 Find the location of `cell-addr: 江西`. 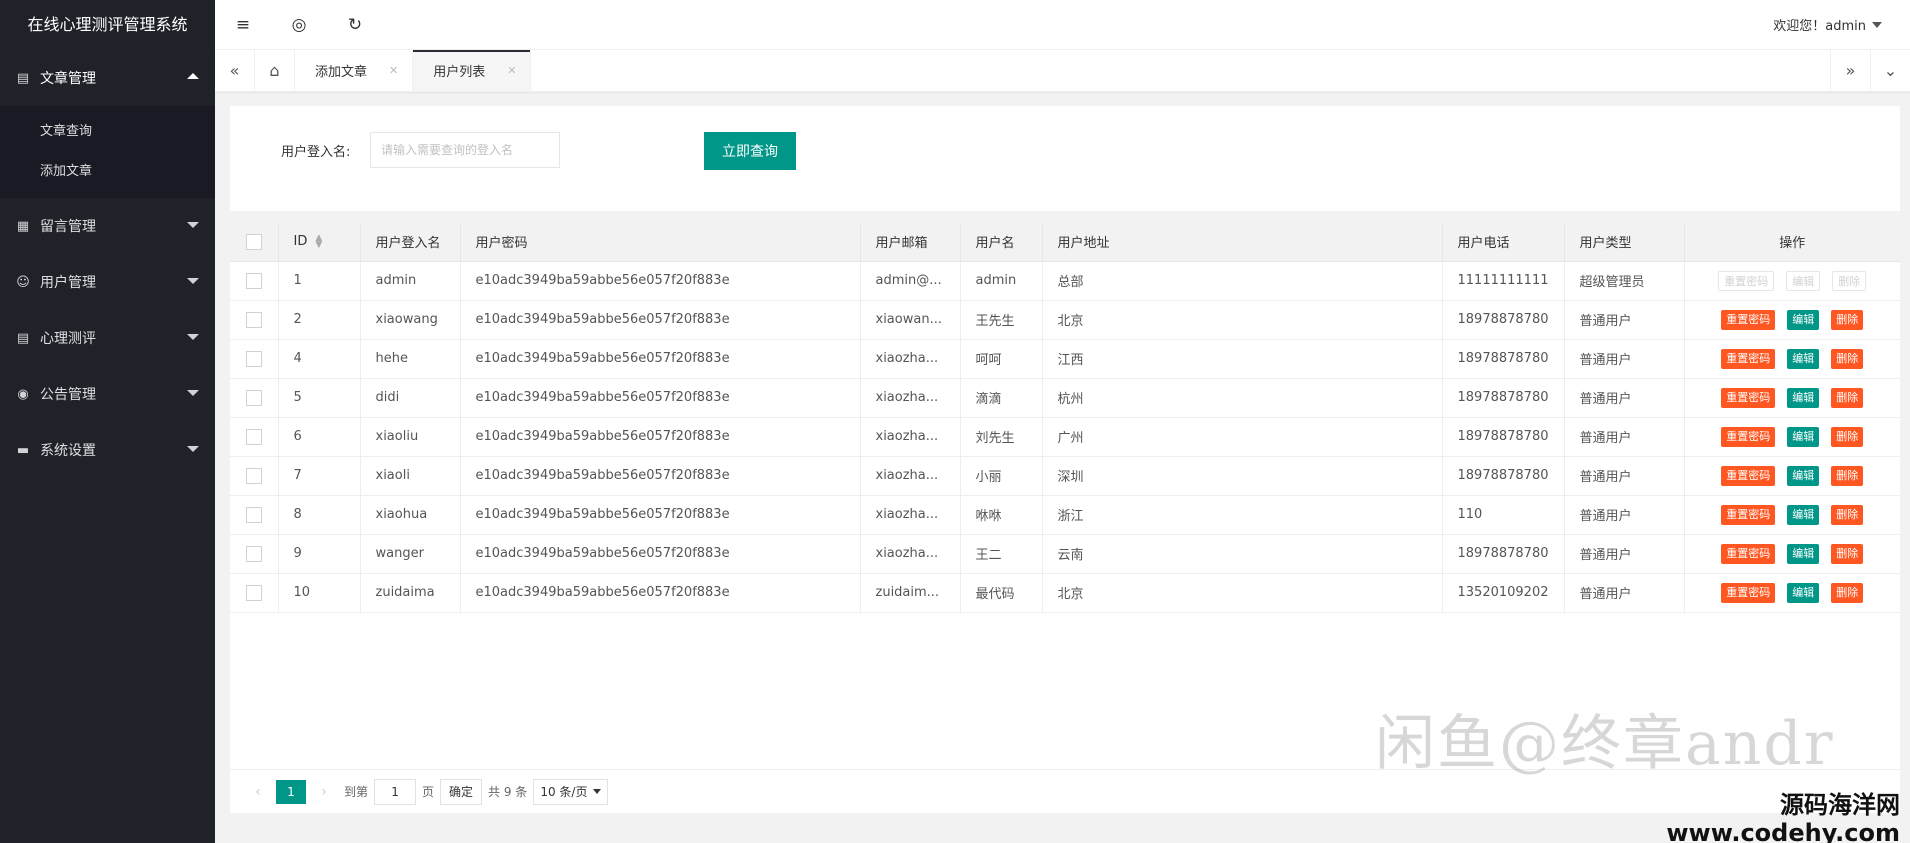

cell-addr: 江西 is located at coordinates (1242, 359).